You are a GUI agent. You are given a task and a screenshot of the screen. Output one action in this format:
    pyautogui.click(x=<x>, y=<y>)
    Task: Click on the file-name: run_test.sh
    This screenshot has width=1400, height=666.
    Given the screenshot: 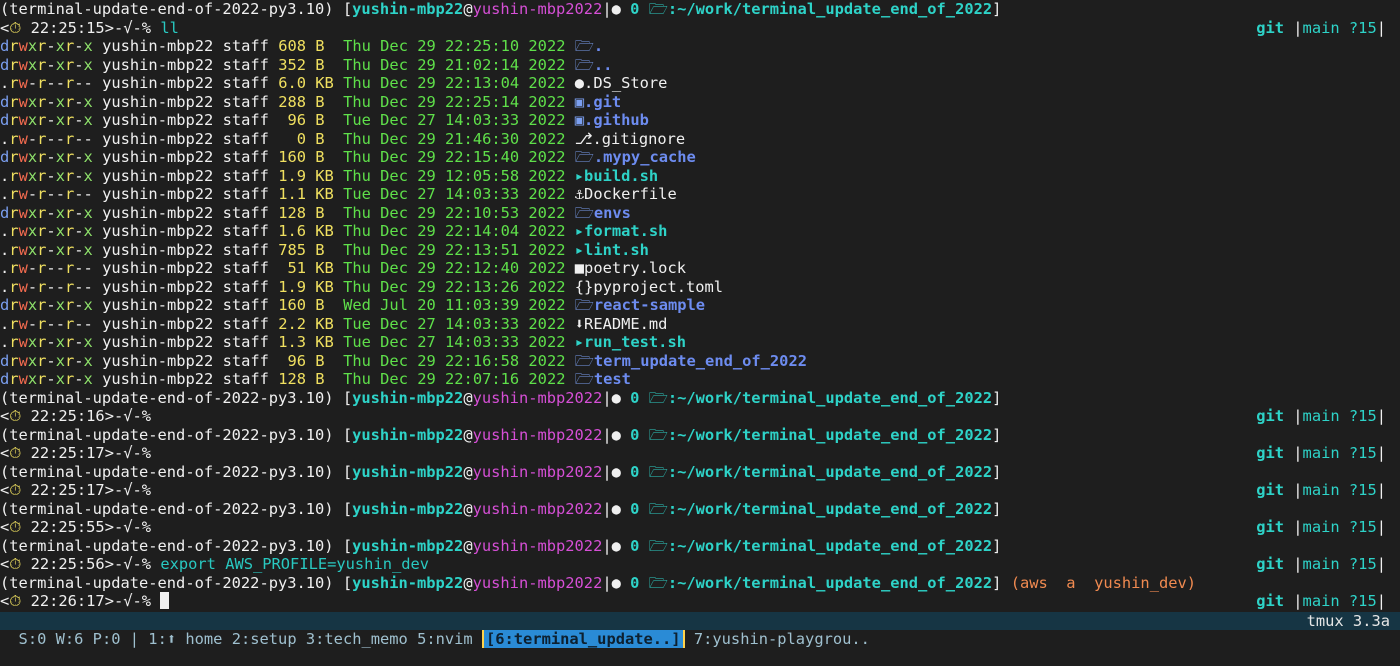 What is the action you would take?
    pyautogui.click(x=635, y=342)
    